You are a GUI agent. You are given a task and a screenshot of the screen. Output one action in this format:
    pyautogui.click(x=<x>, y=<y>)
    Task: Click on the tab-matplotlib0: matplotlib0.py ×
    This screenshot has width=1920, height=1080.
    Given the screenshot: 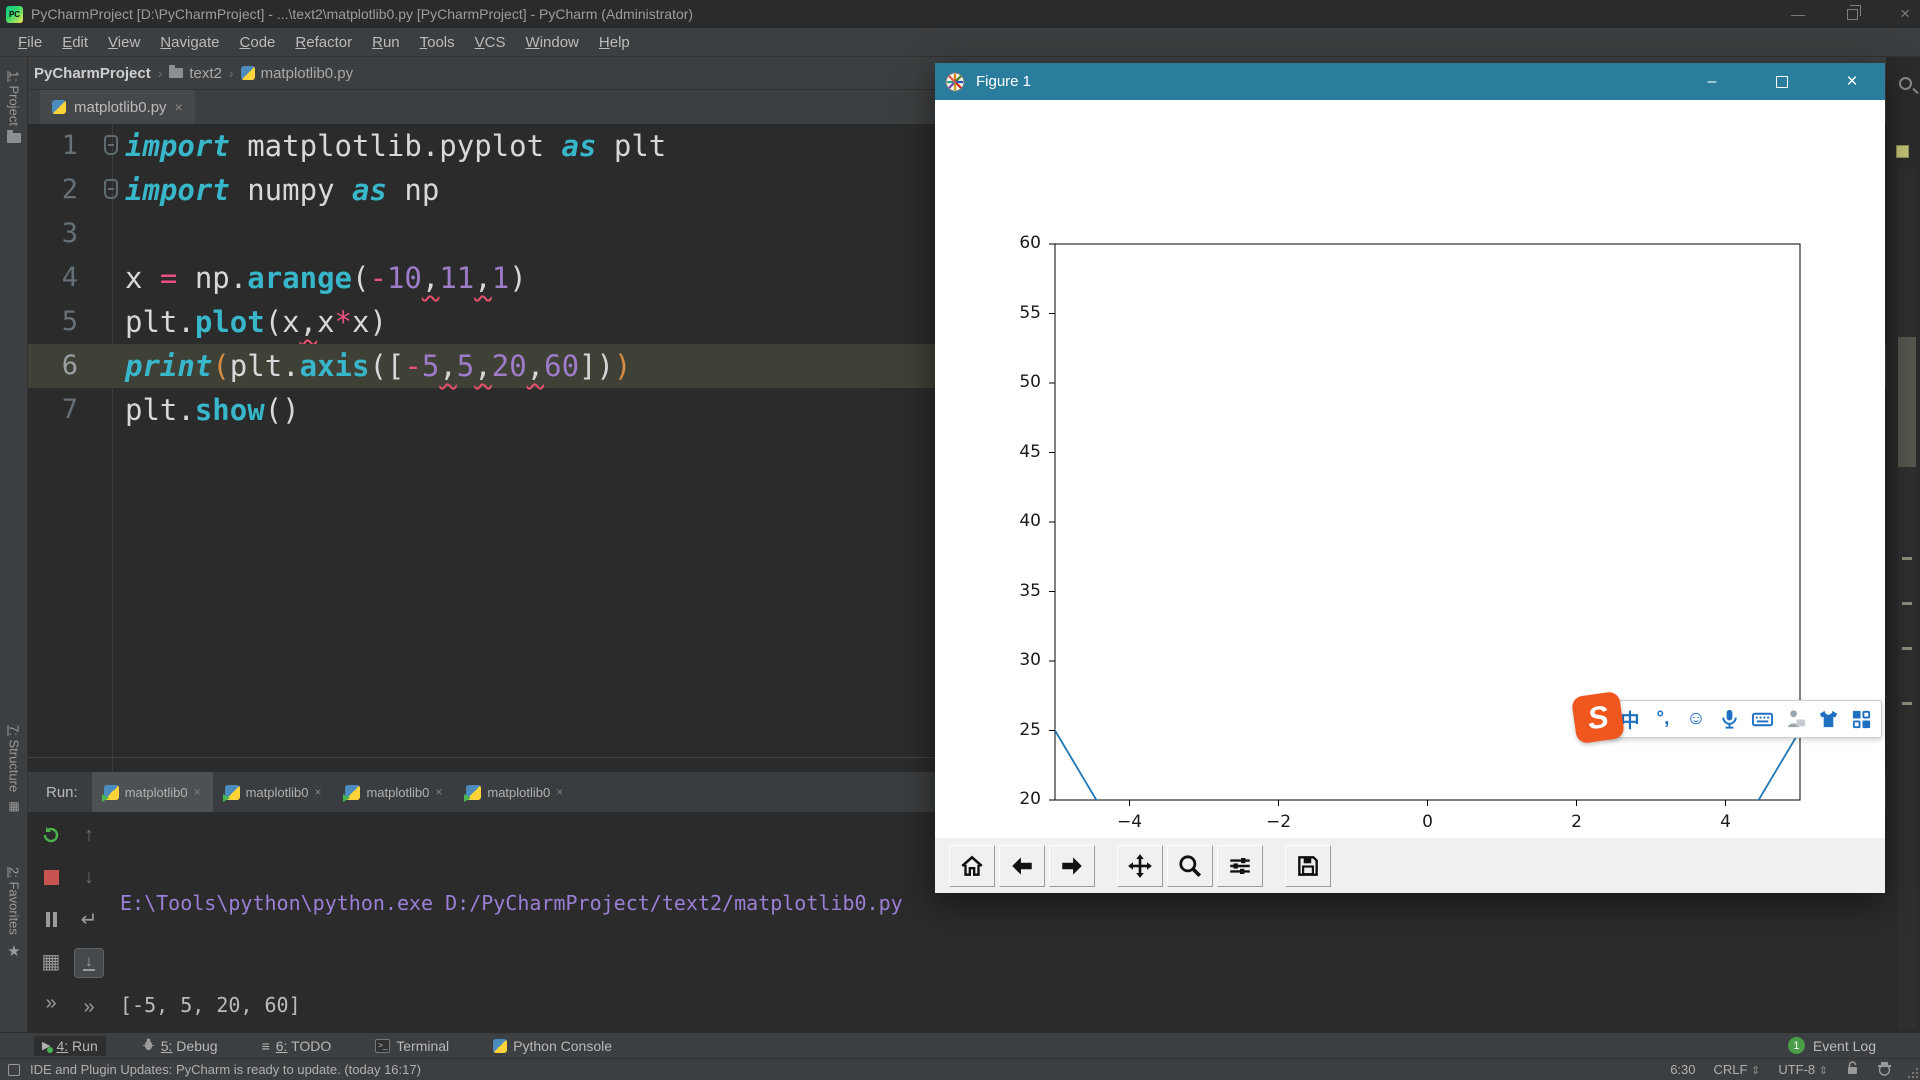 What is the action you would take?
    pyautogui.click(x=117, y=107)
    